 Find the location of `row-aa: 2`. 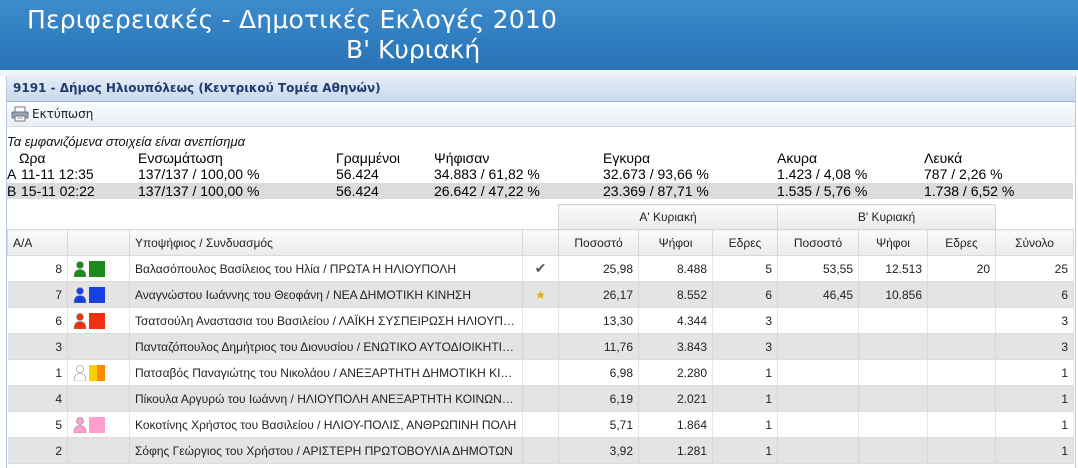

row-aa: 2 is located at coordinates (37, 450).